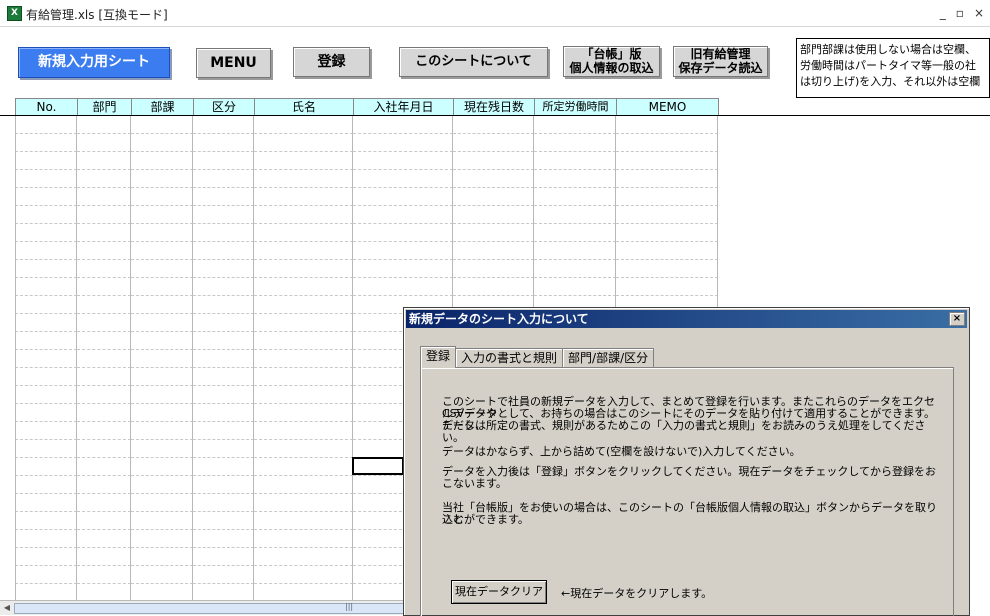 Image resolution: width=990 pixels, height=616 pixels. I want to click on ledger-import-button: 「台帳」版 個人情報の取込, so click(611, 61).